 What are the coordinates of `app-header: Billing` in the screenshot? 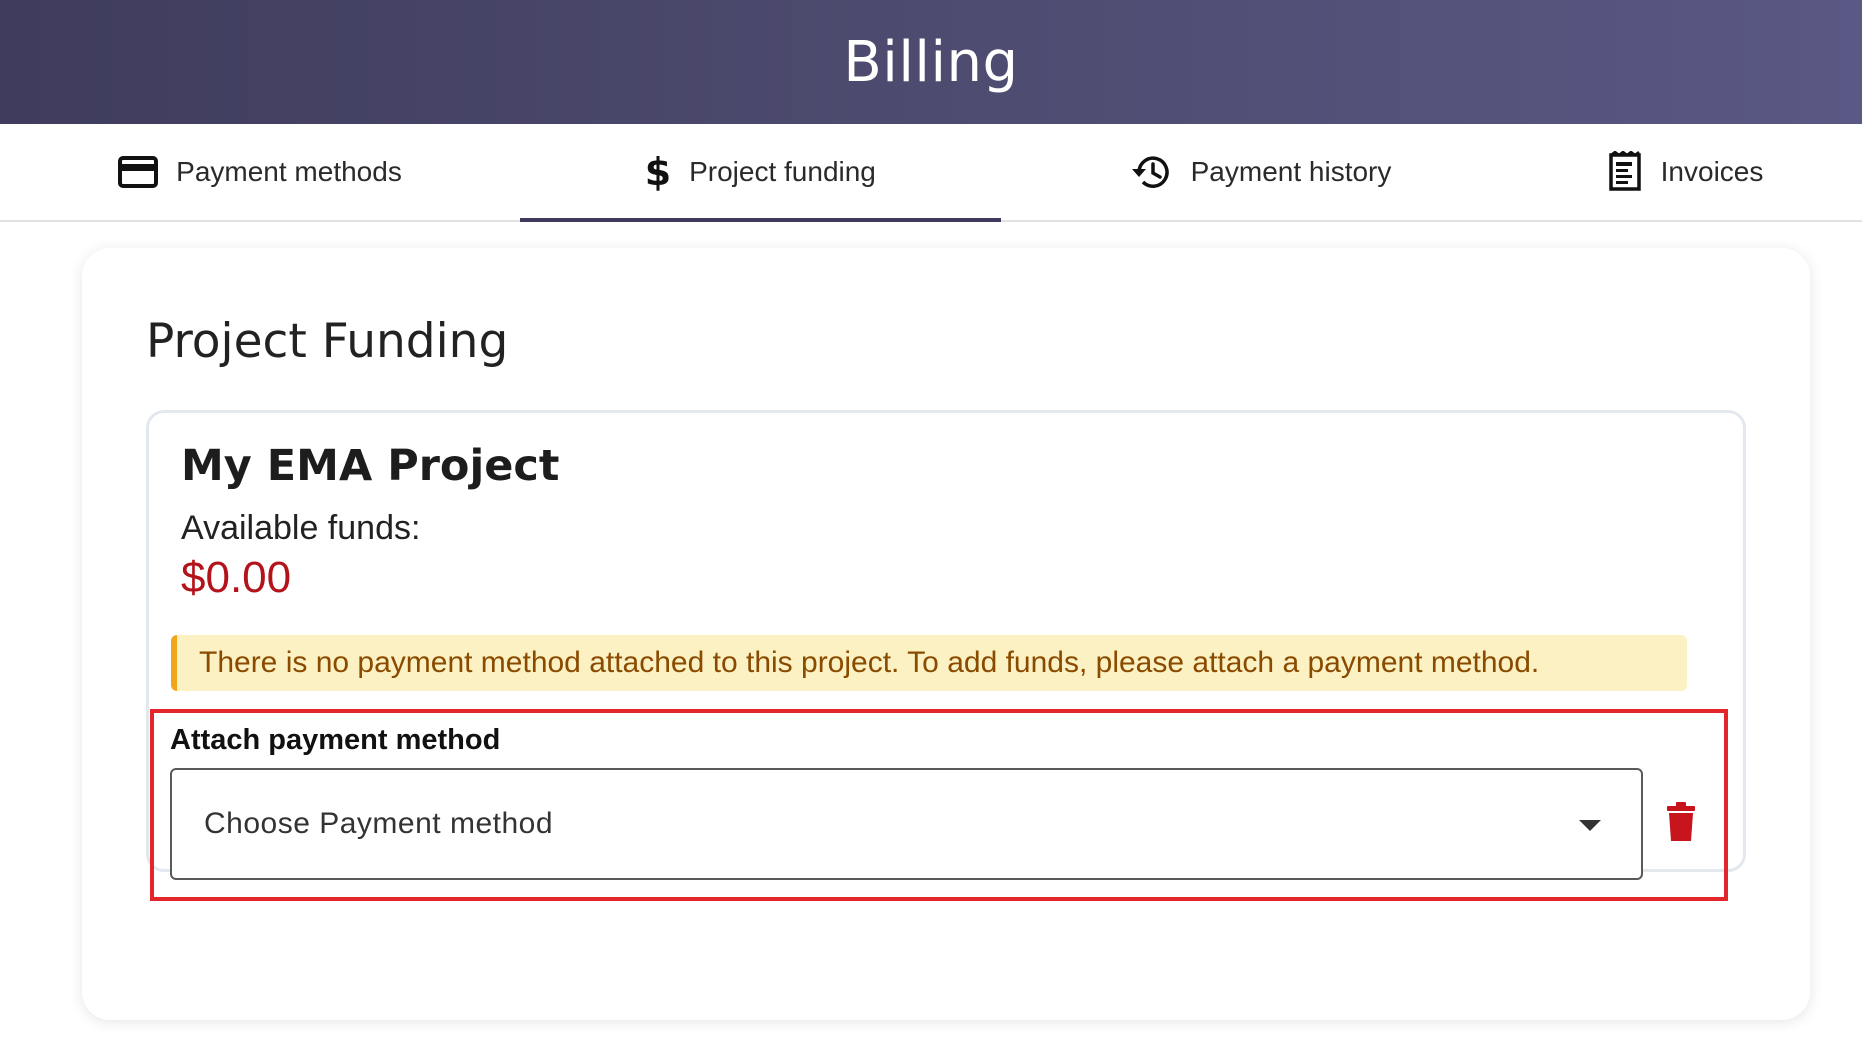 It's located at (931, 62).